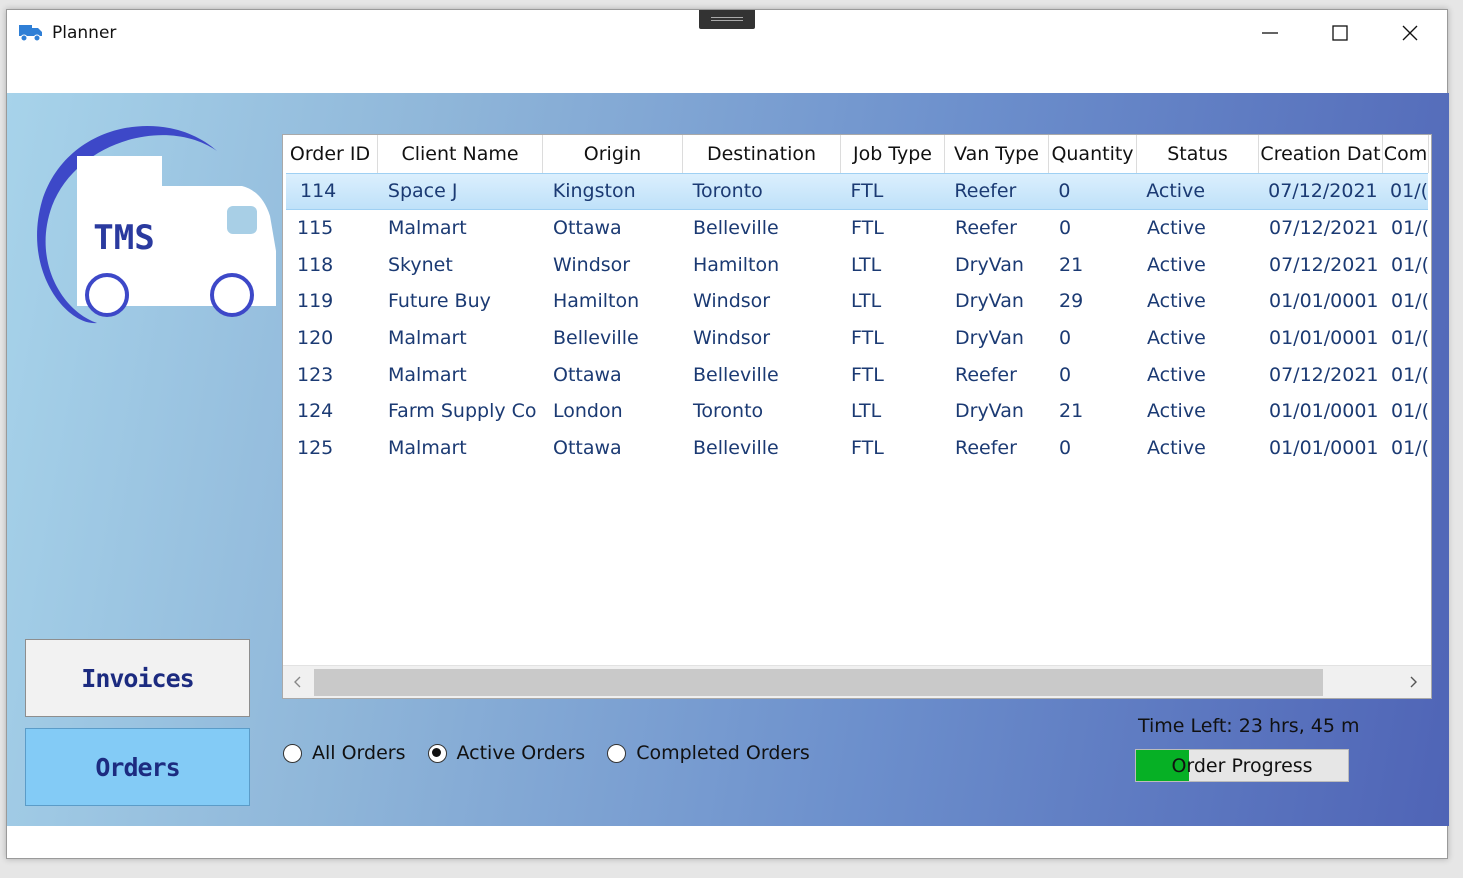  Describe the element at coordinates (997, 154) in the screenshot. I see `column-header: Van Type` at that location.